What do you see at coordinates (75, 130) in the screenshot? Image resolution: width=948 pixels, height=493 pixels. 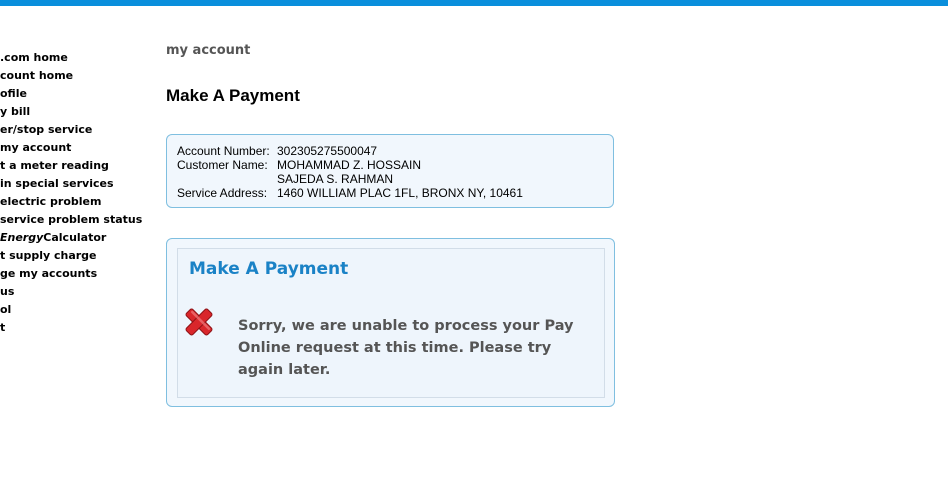 I see `sidebar-item-start-stop-service: er/stop service` at bounding box center [75, 130].